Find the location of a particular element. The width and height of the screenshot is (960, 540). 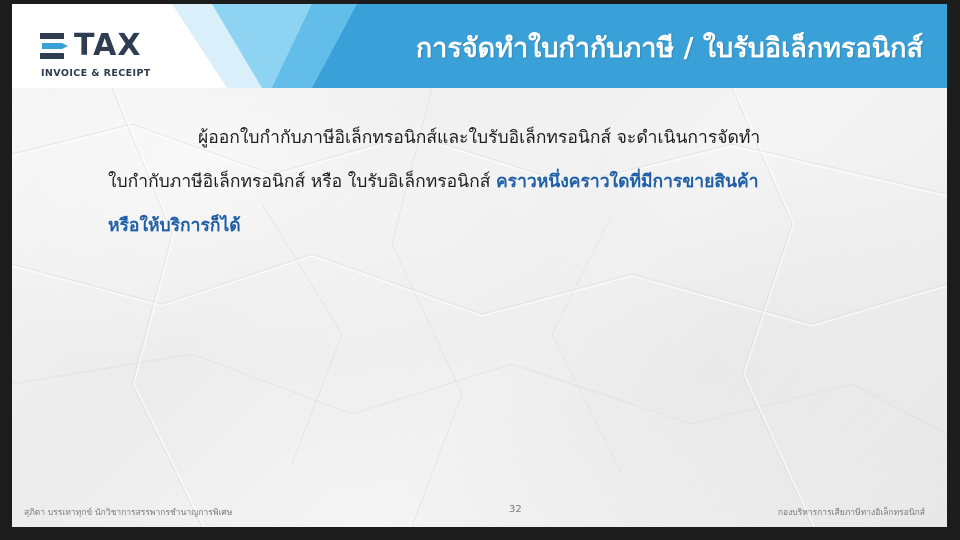

logo-wordmark: TAX is located at coordinates (90, 46).